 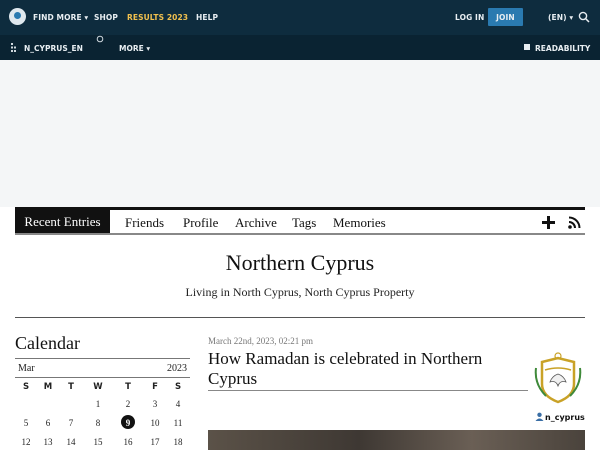 I want to click on join-button: JOIN, so click(x=505, y=17).